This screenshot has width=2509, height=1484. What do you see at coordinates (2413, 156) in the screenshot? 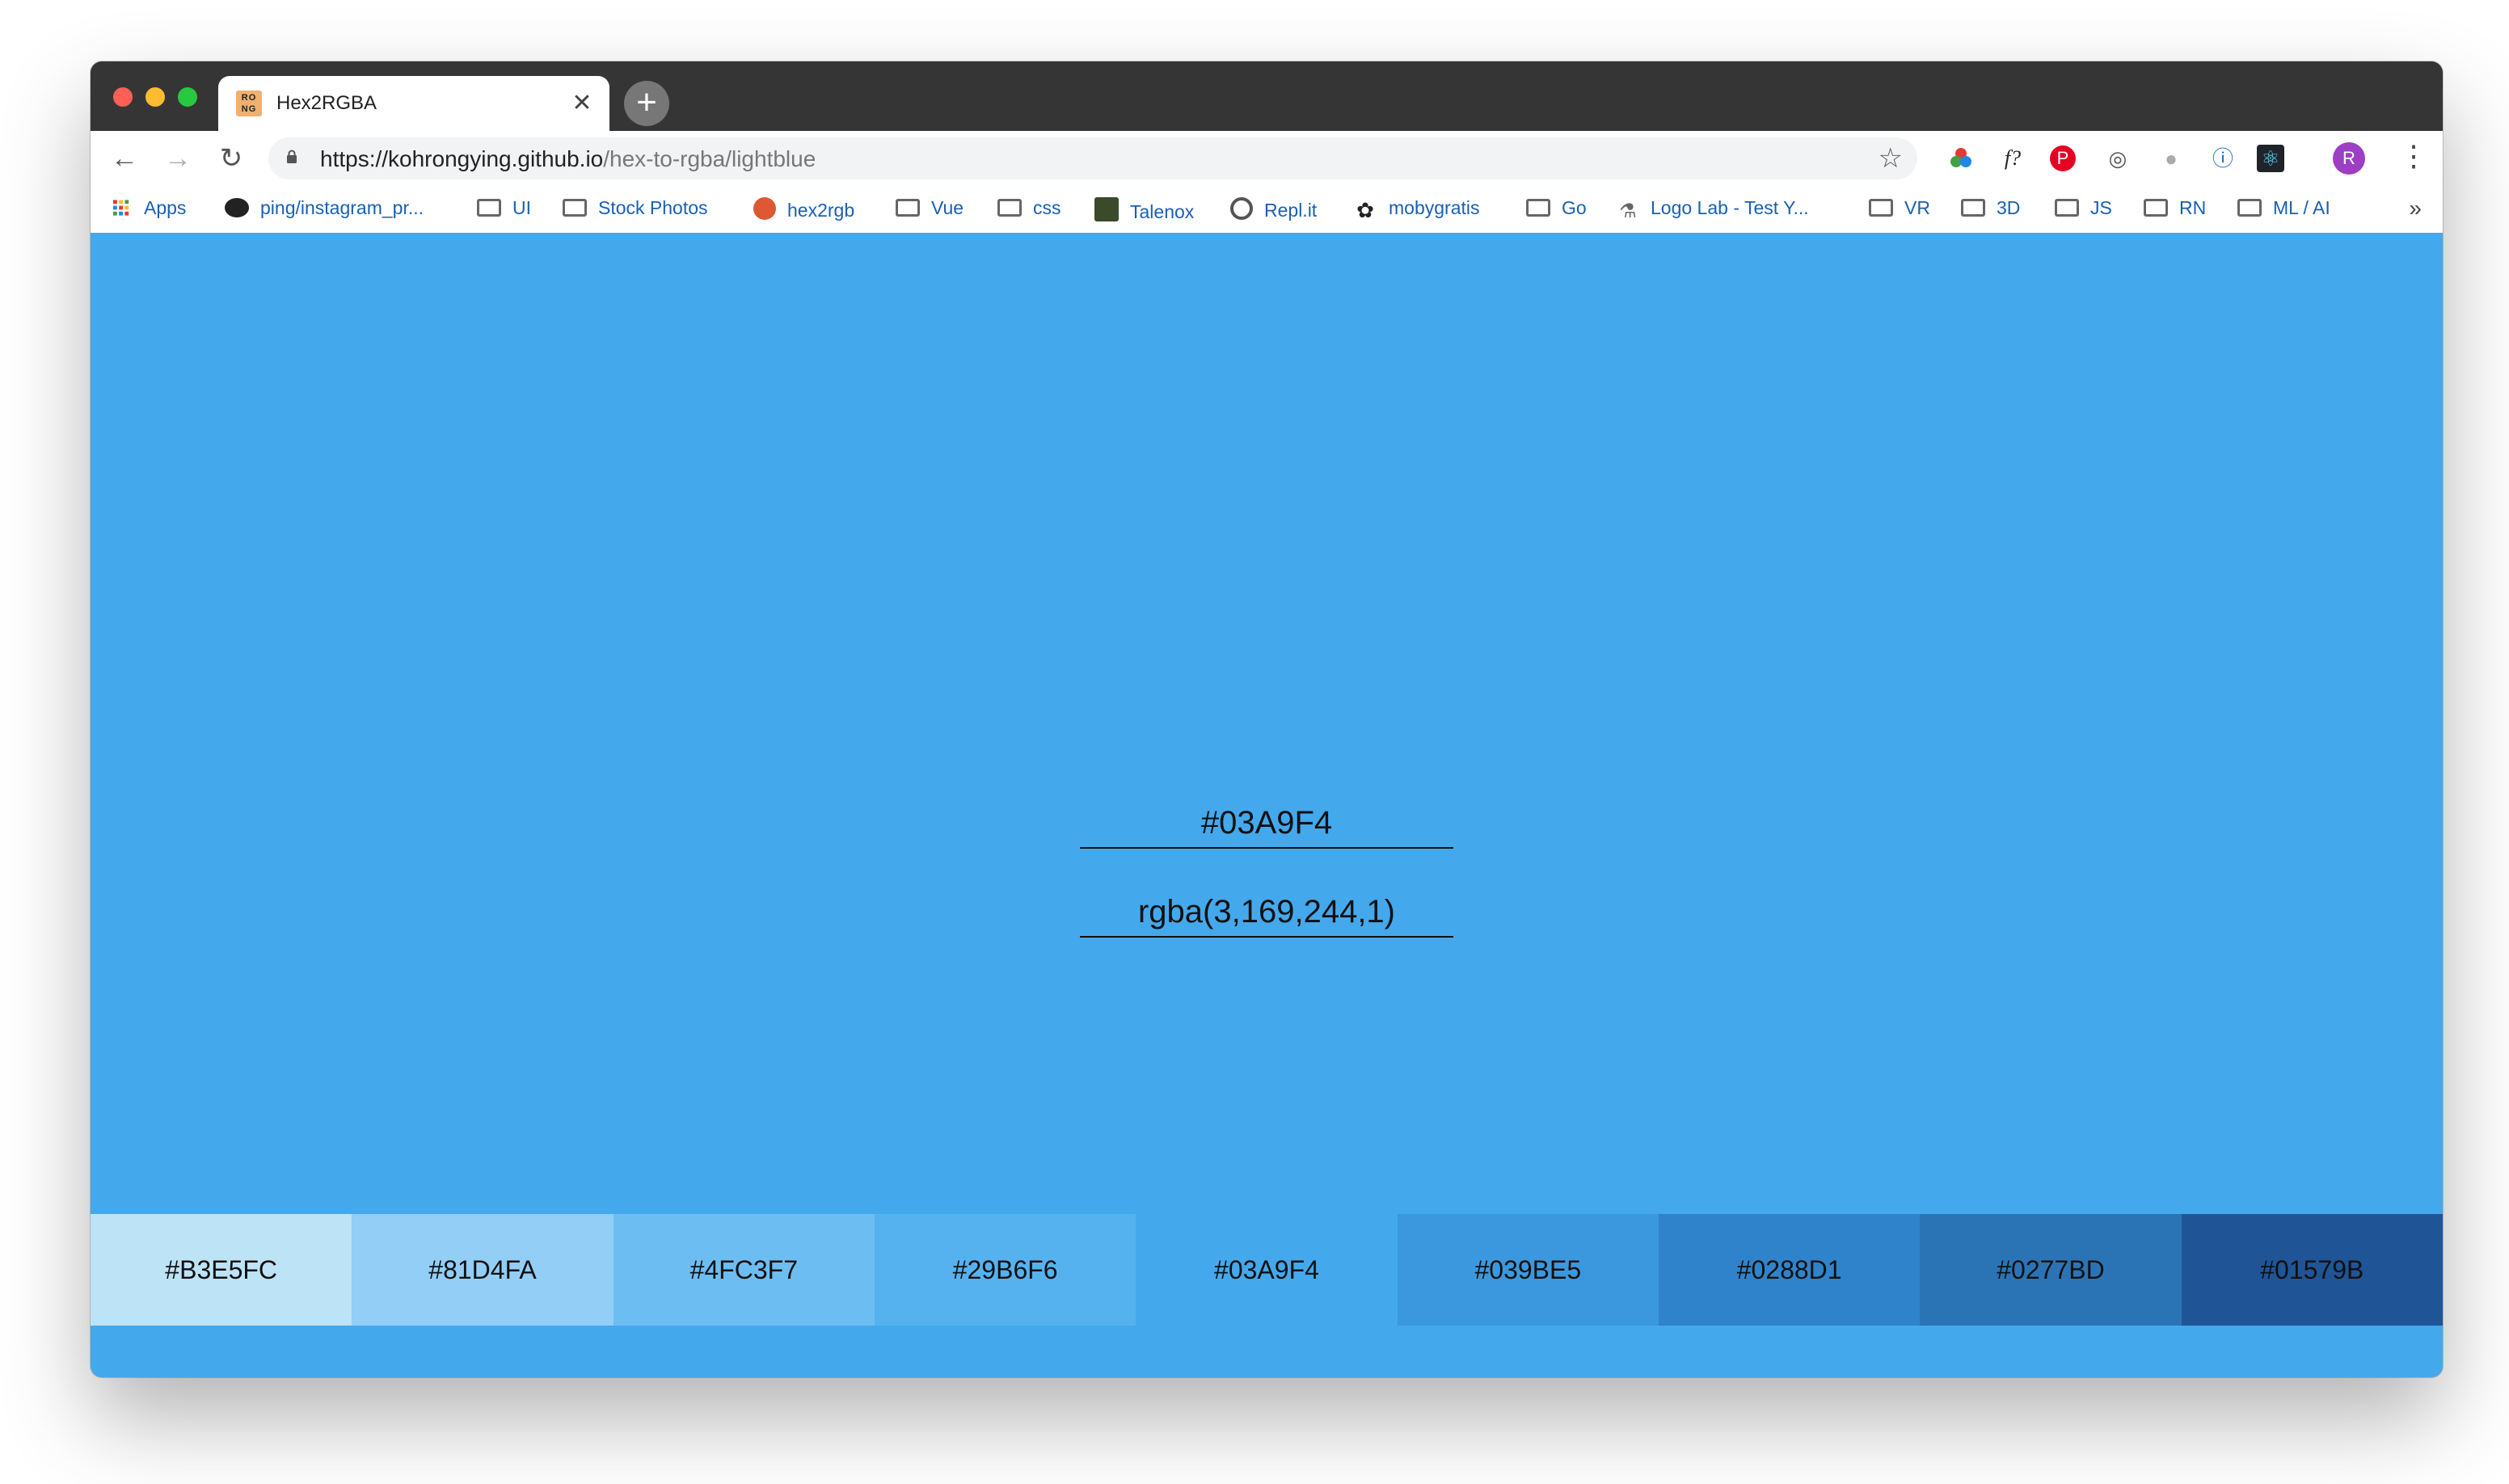
I see `browser-menu-icon: ⋮` at bounding box center [2413, 156].